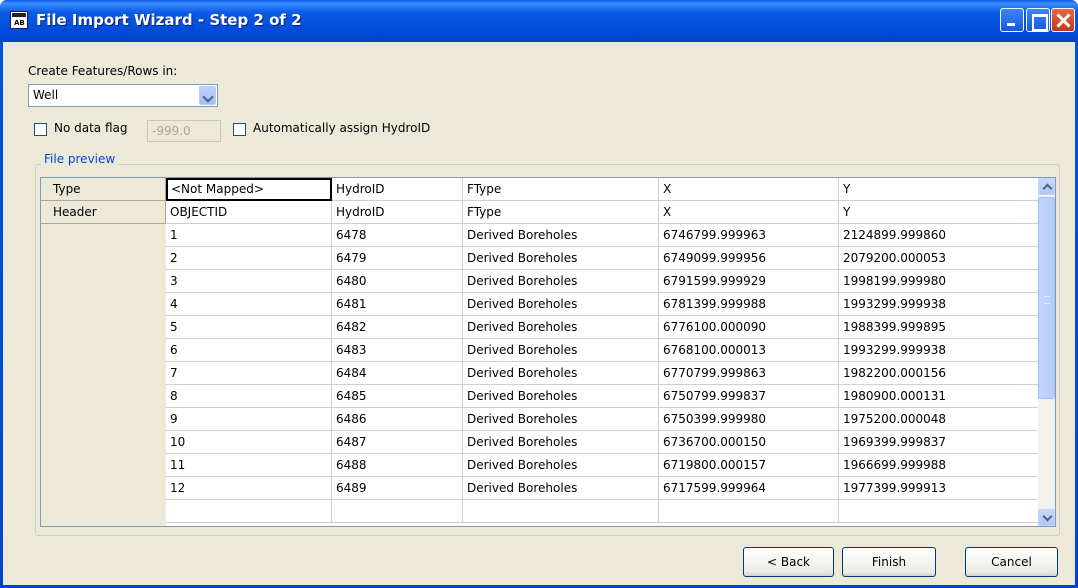  What do you see at coordinates (940, 235) in the screenshot?
I see `table-cell: 2124899.999860` at bounding box center [940, 235].